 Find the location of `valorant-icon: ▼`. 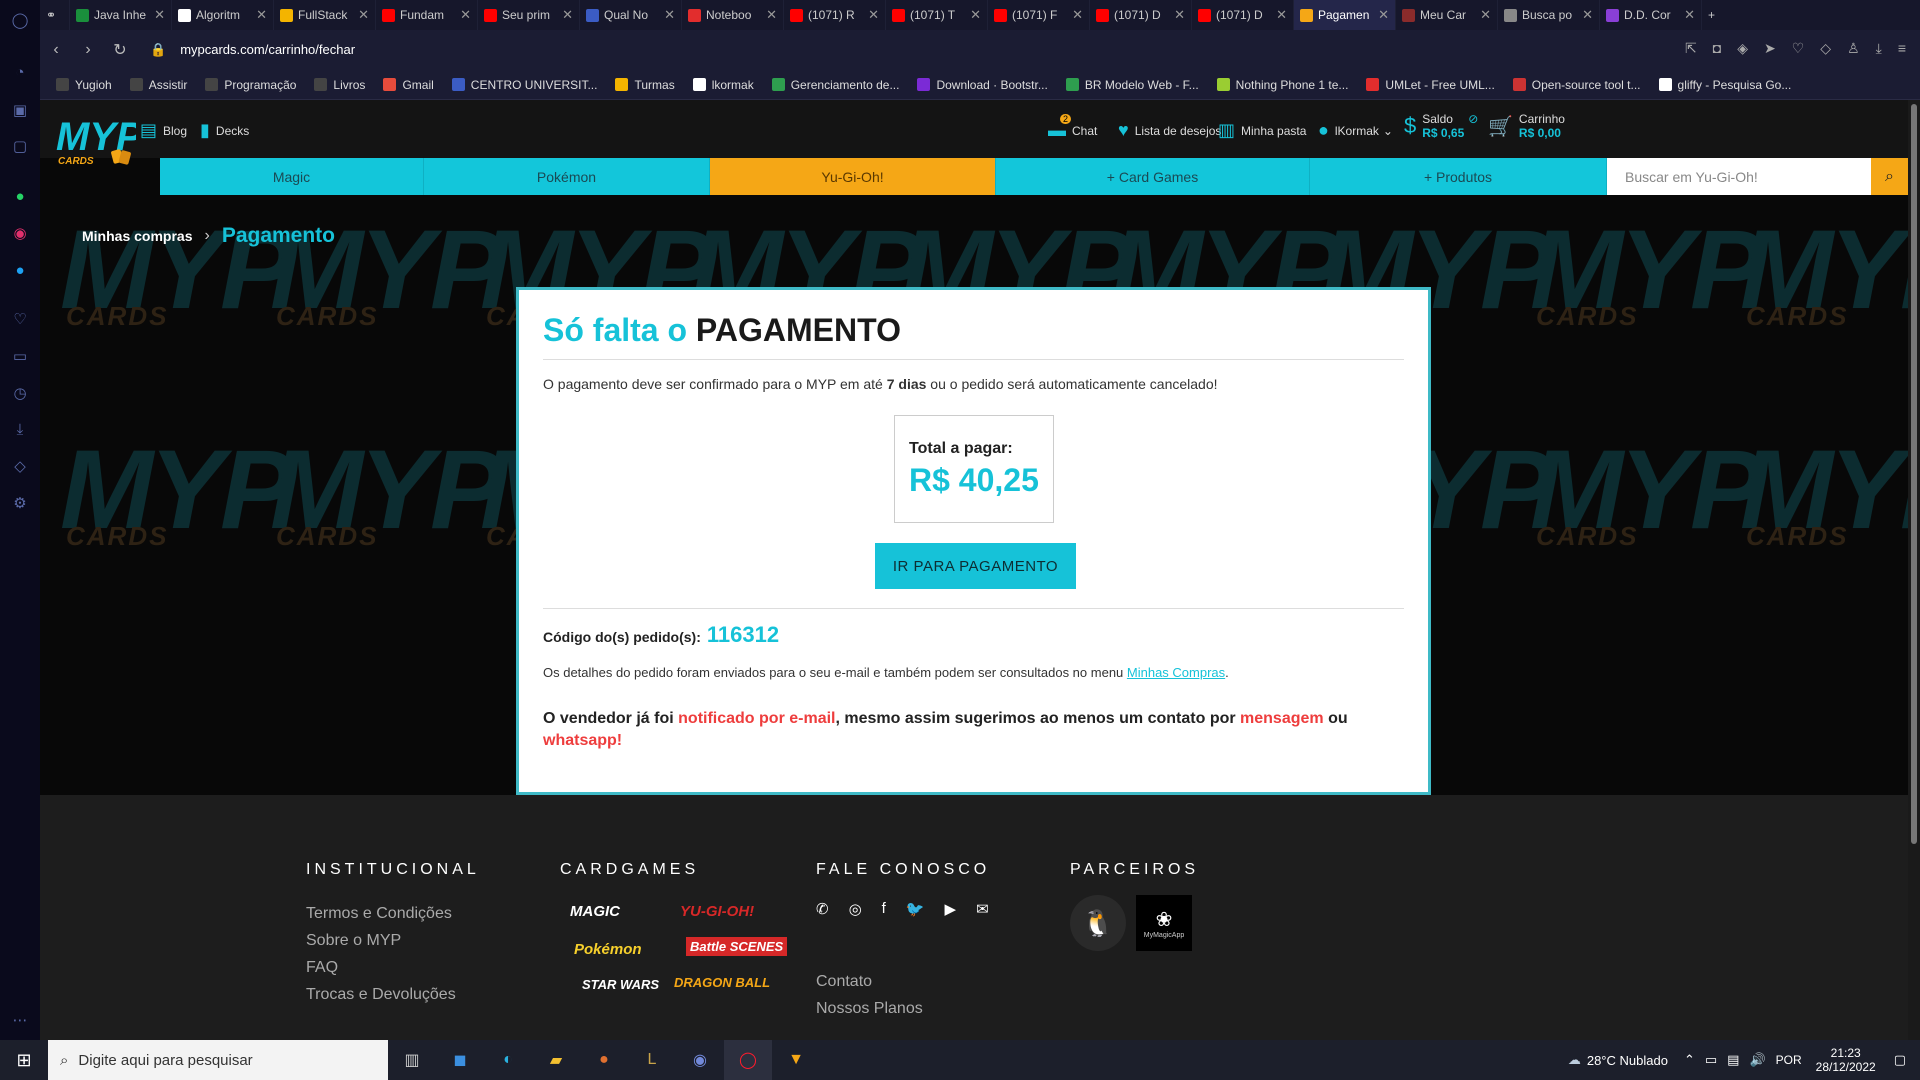

valorant-icon: ▼ is located at coordinates (796, 1060).